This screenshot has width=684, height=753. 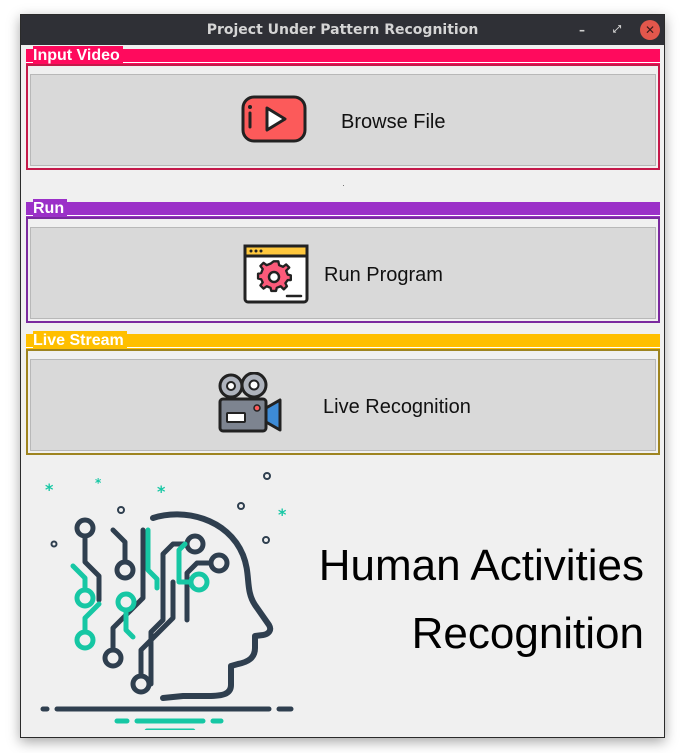 What do you see at coordinates (274, 121) in the screenshot?
I see `youtube-play-icon` at bounding box center [274, 121].